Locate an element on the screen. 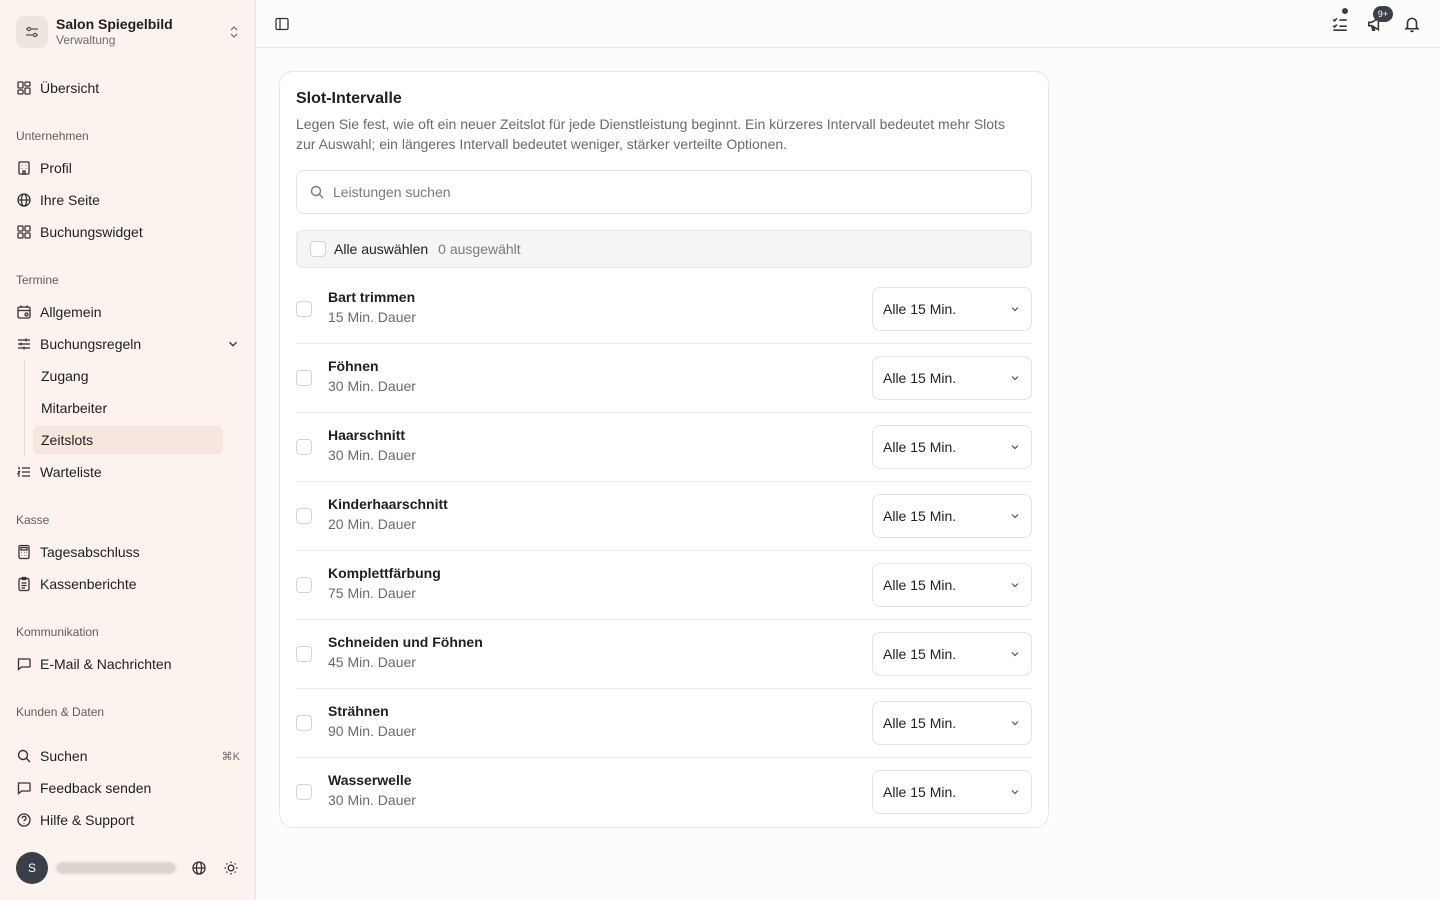  nav-booking-widget-label: Buchungswidget is located at coordinates (91, 232).